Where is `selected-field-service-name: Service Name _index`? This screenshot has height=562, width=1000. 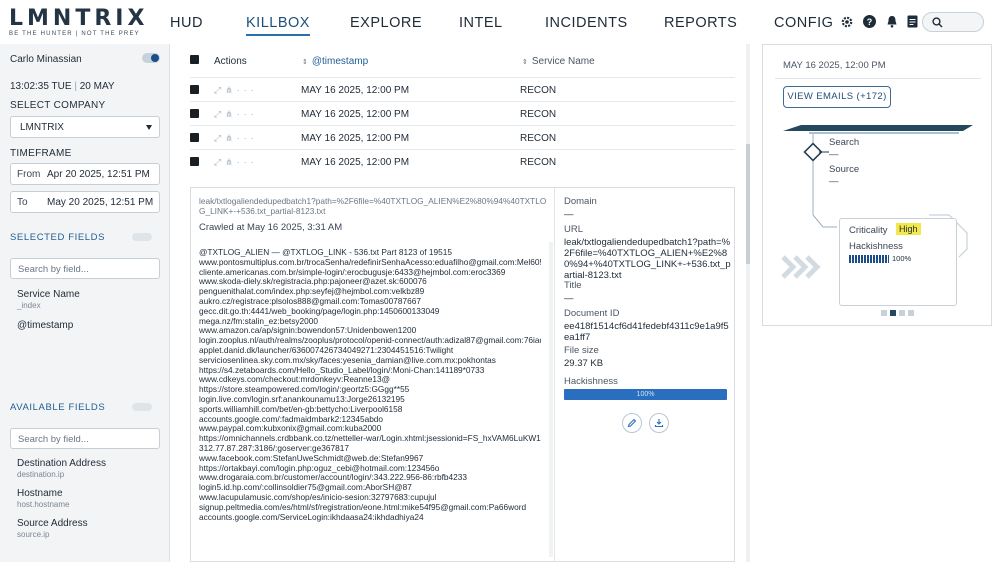 selected-field-service-name: Service Name _index is located at coordinates (89, 299).